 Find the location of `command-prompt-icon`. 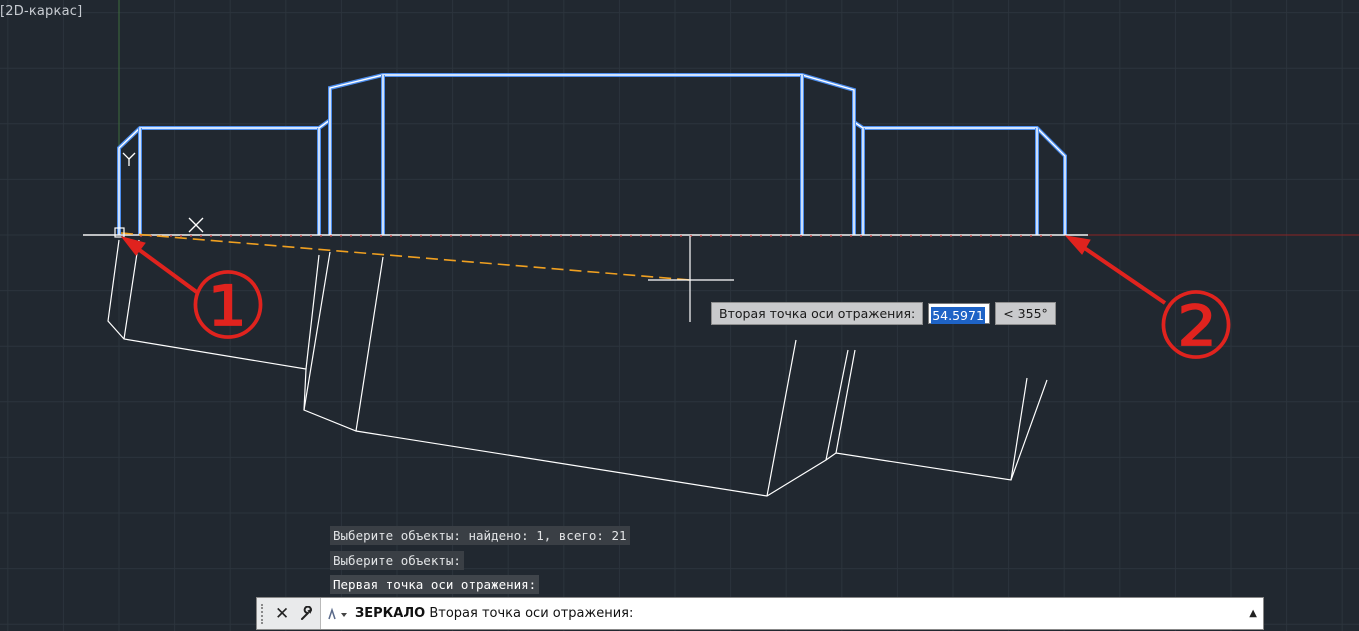

command-prompt-icon is located at coordinates (338, 614).